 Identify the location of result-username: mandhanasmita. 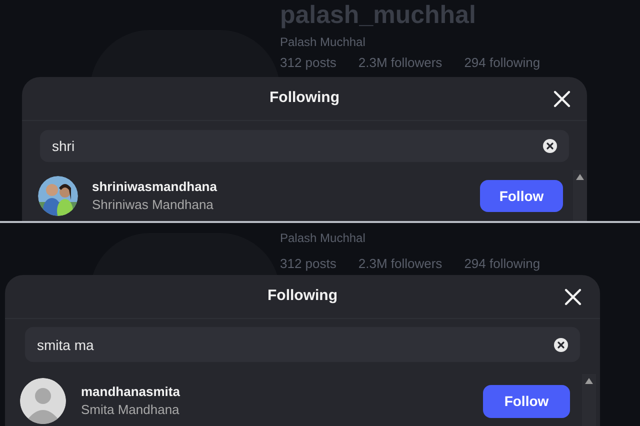
(274, 392).